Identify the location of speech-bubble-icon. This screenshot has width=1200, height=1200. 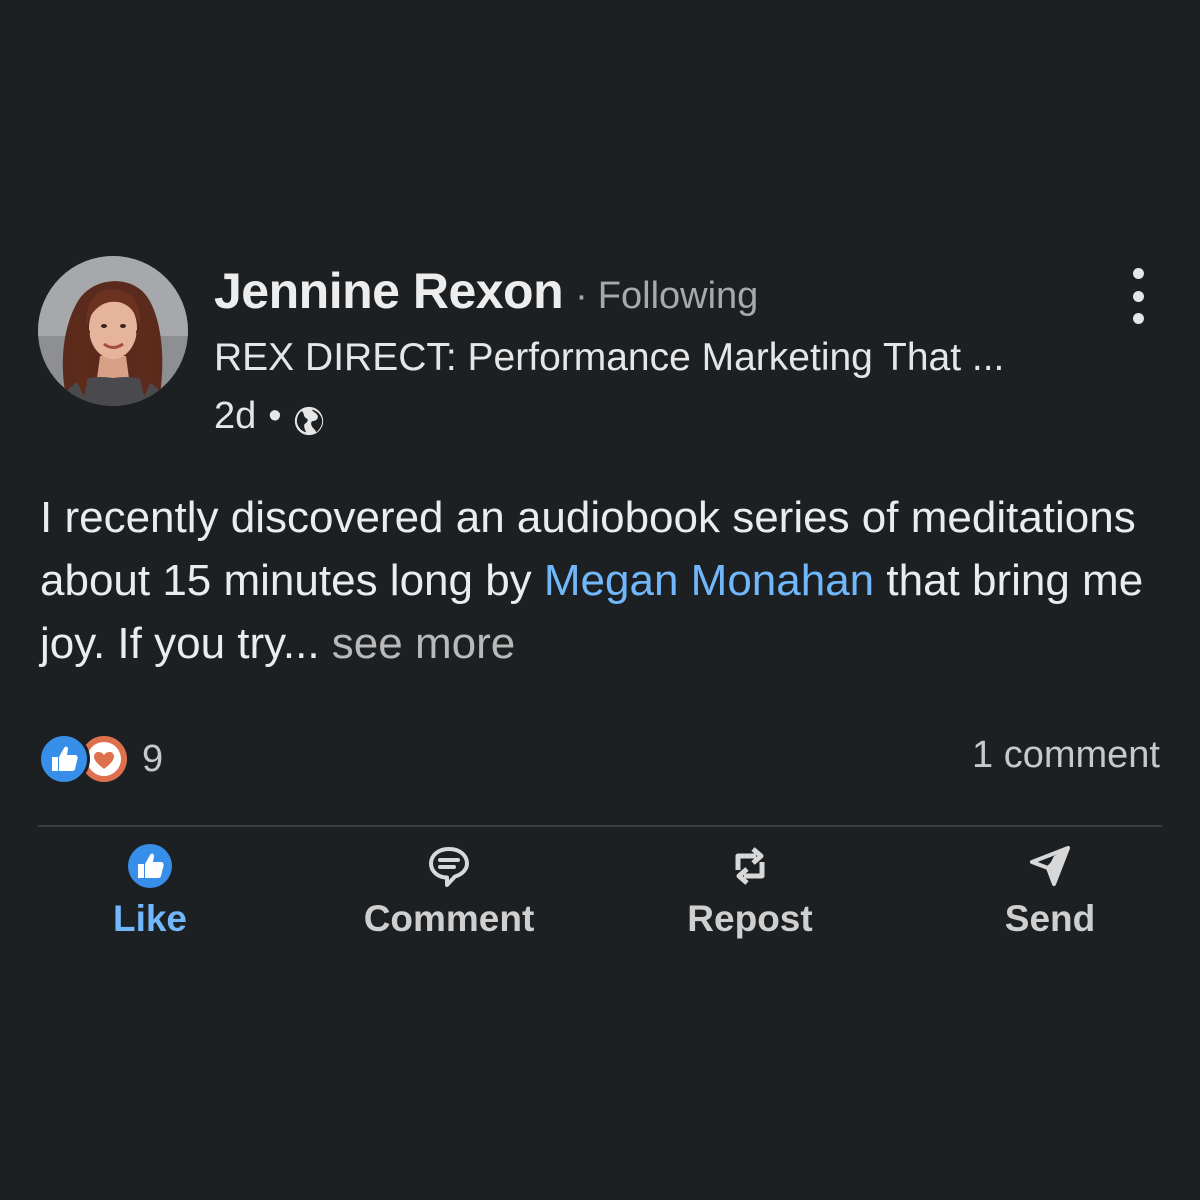
(449, 867).